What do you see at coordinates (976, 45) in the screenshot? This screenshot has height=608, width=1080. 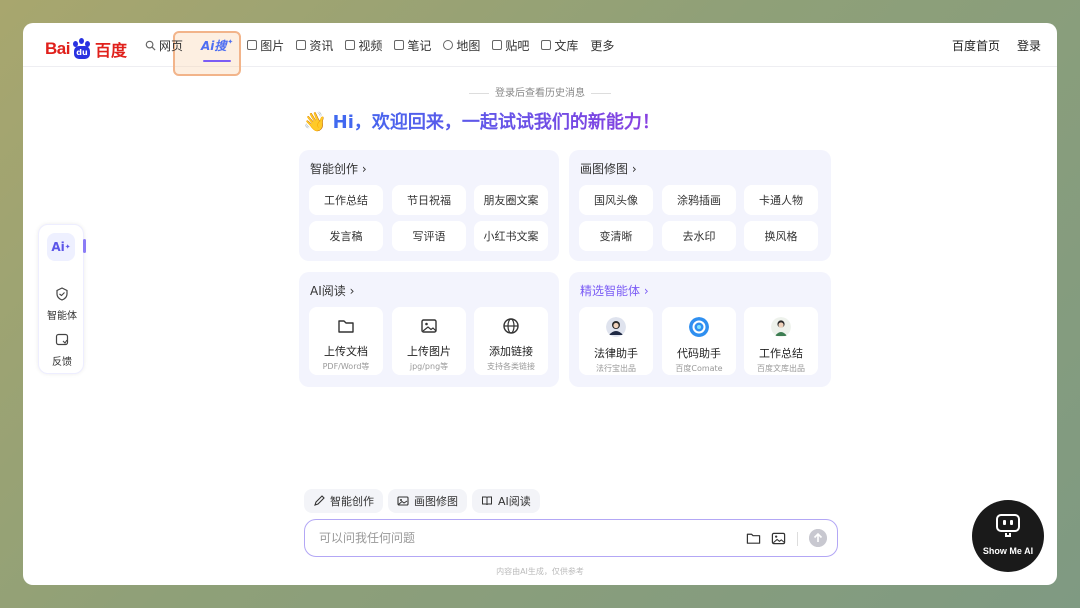 I see `baidu-home-link: 百度首页` at bounding box center [976, 45].